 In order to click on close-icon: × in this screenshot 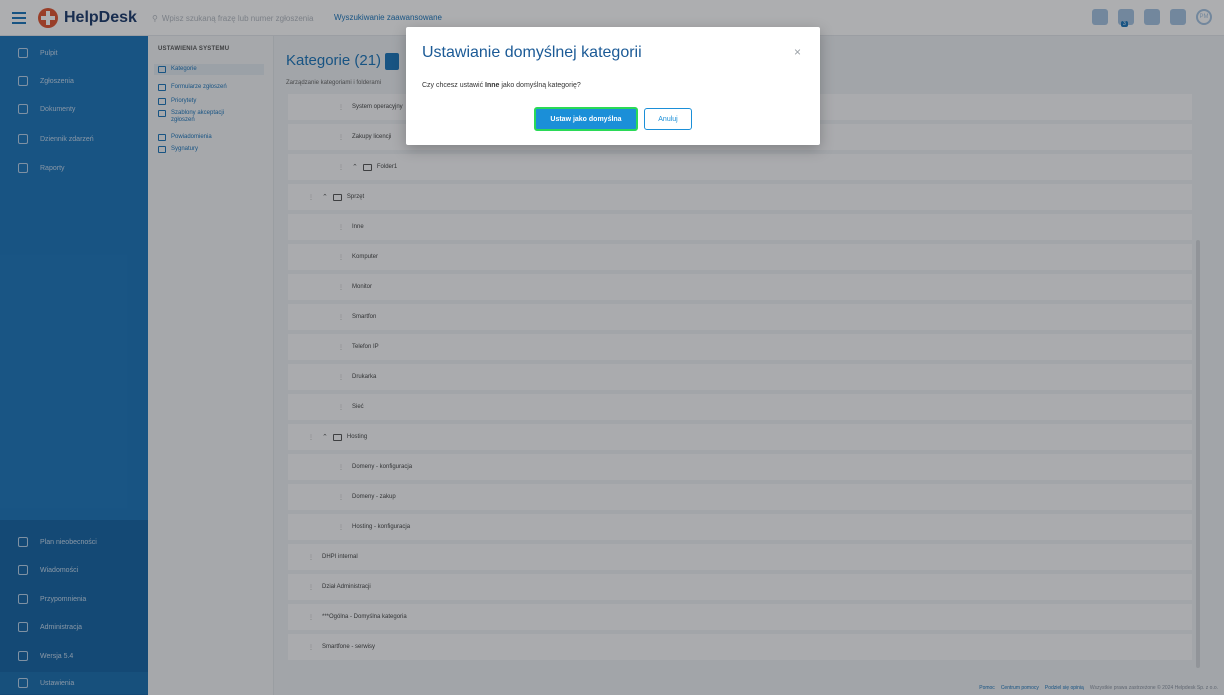, I will do `click(797, 52)`.